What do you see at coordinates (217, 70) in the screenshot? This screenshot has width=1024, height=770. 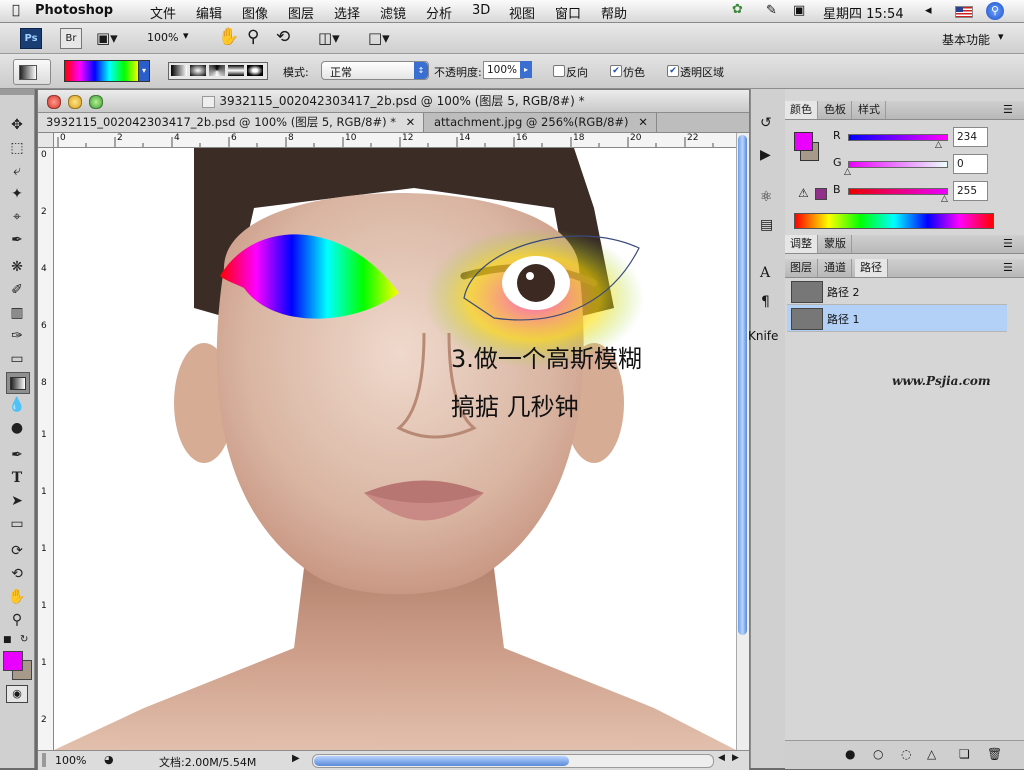 I see `angle-gradient-icon` at bounding box center [217, 70].